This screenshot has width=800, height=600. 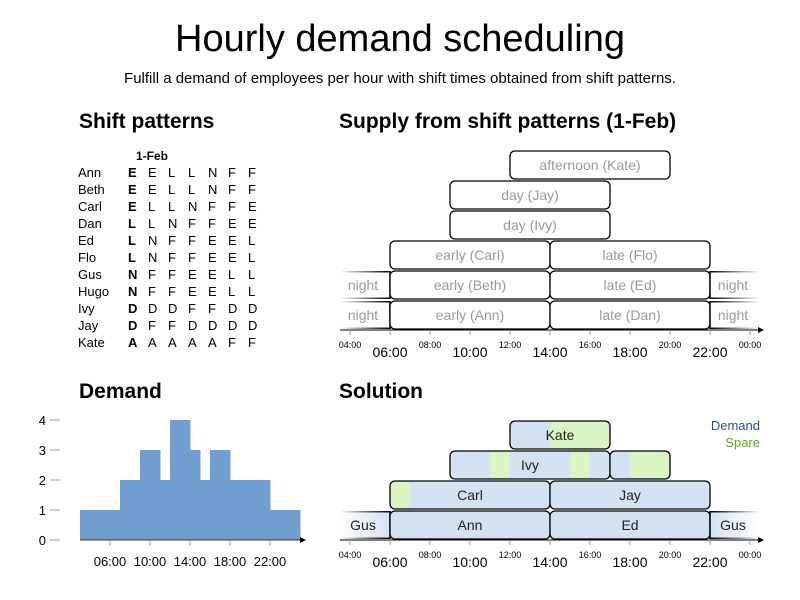 I want to click on y-tick-label: 3, so click(x=42, y=450).